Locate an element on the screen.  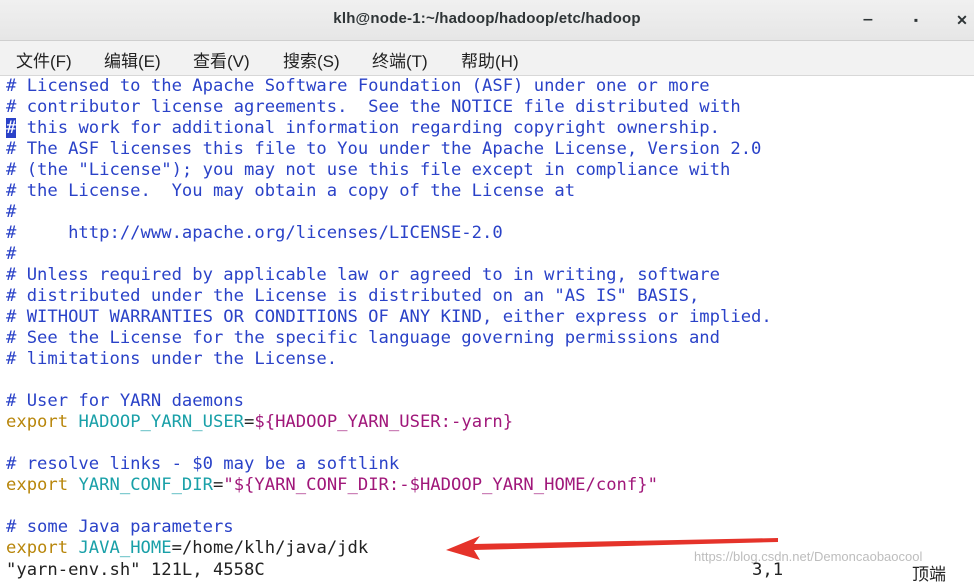
variable-name: YARN_CONF_DIR is located at coordinates (145, 485).